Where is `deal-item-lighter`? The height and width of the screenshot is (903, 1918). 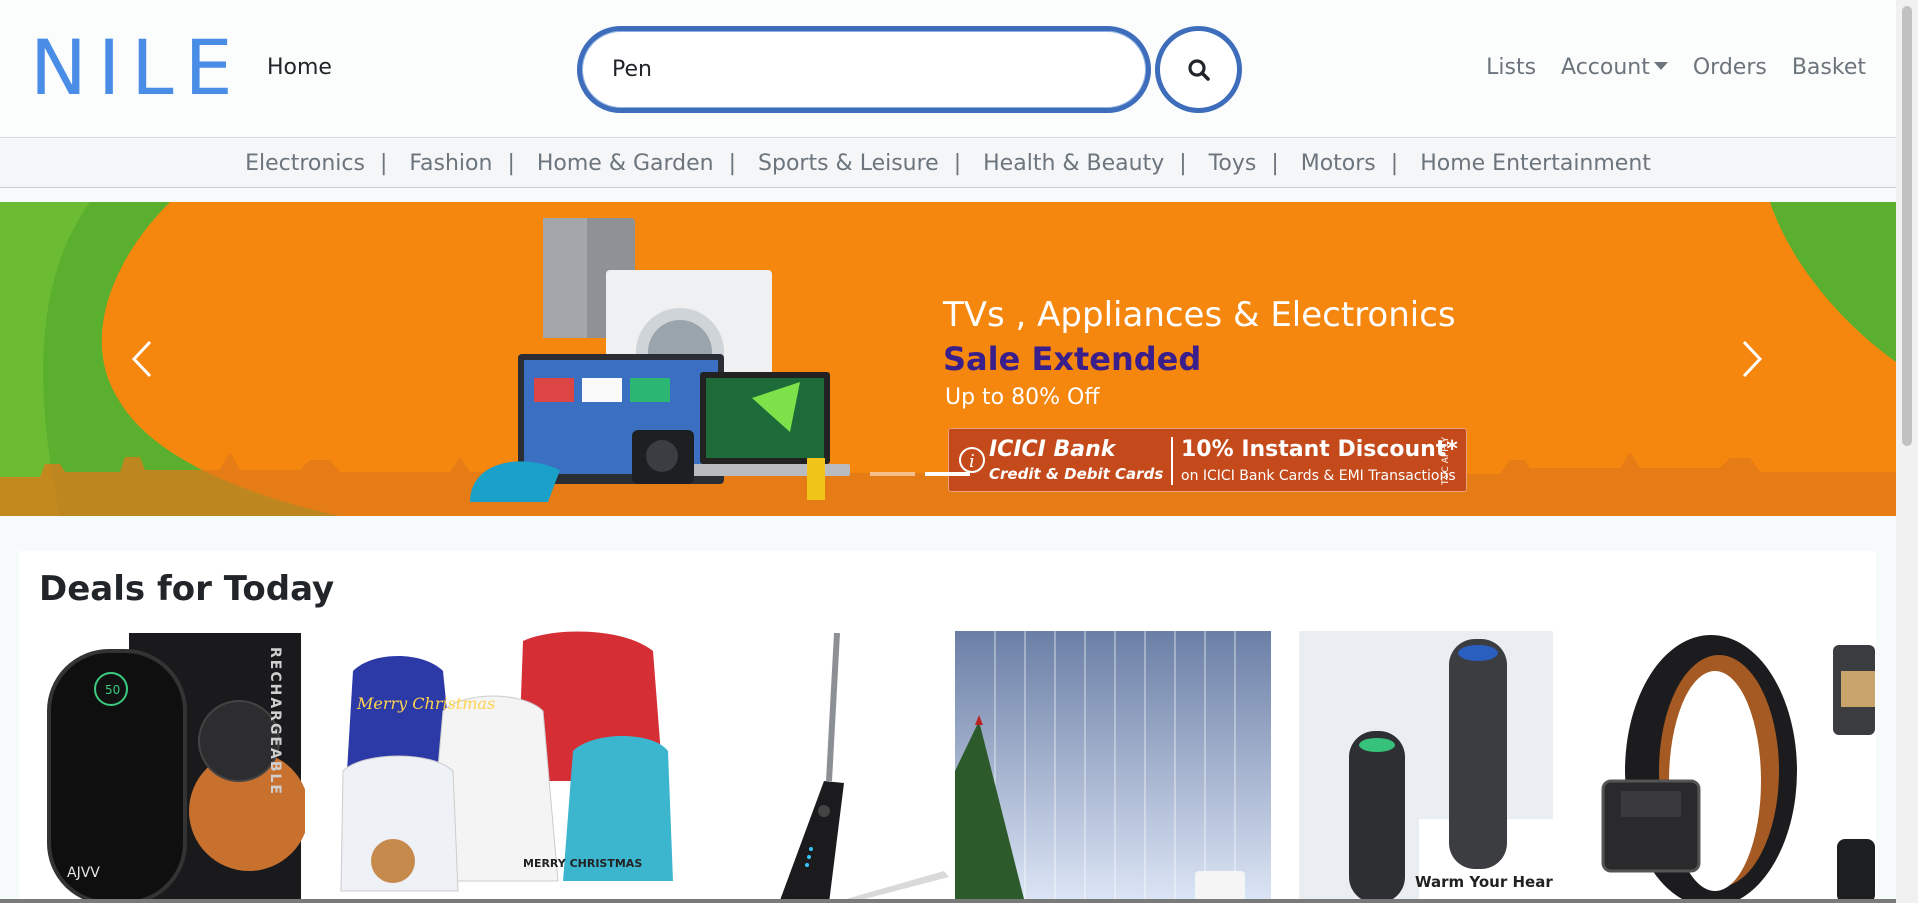 deal-item-lighter is located at coordinates (831, 767).